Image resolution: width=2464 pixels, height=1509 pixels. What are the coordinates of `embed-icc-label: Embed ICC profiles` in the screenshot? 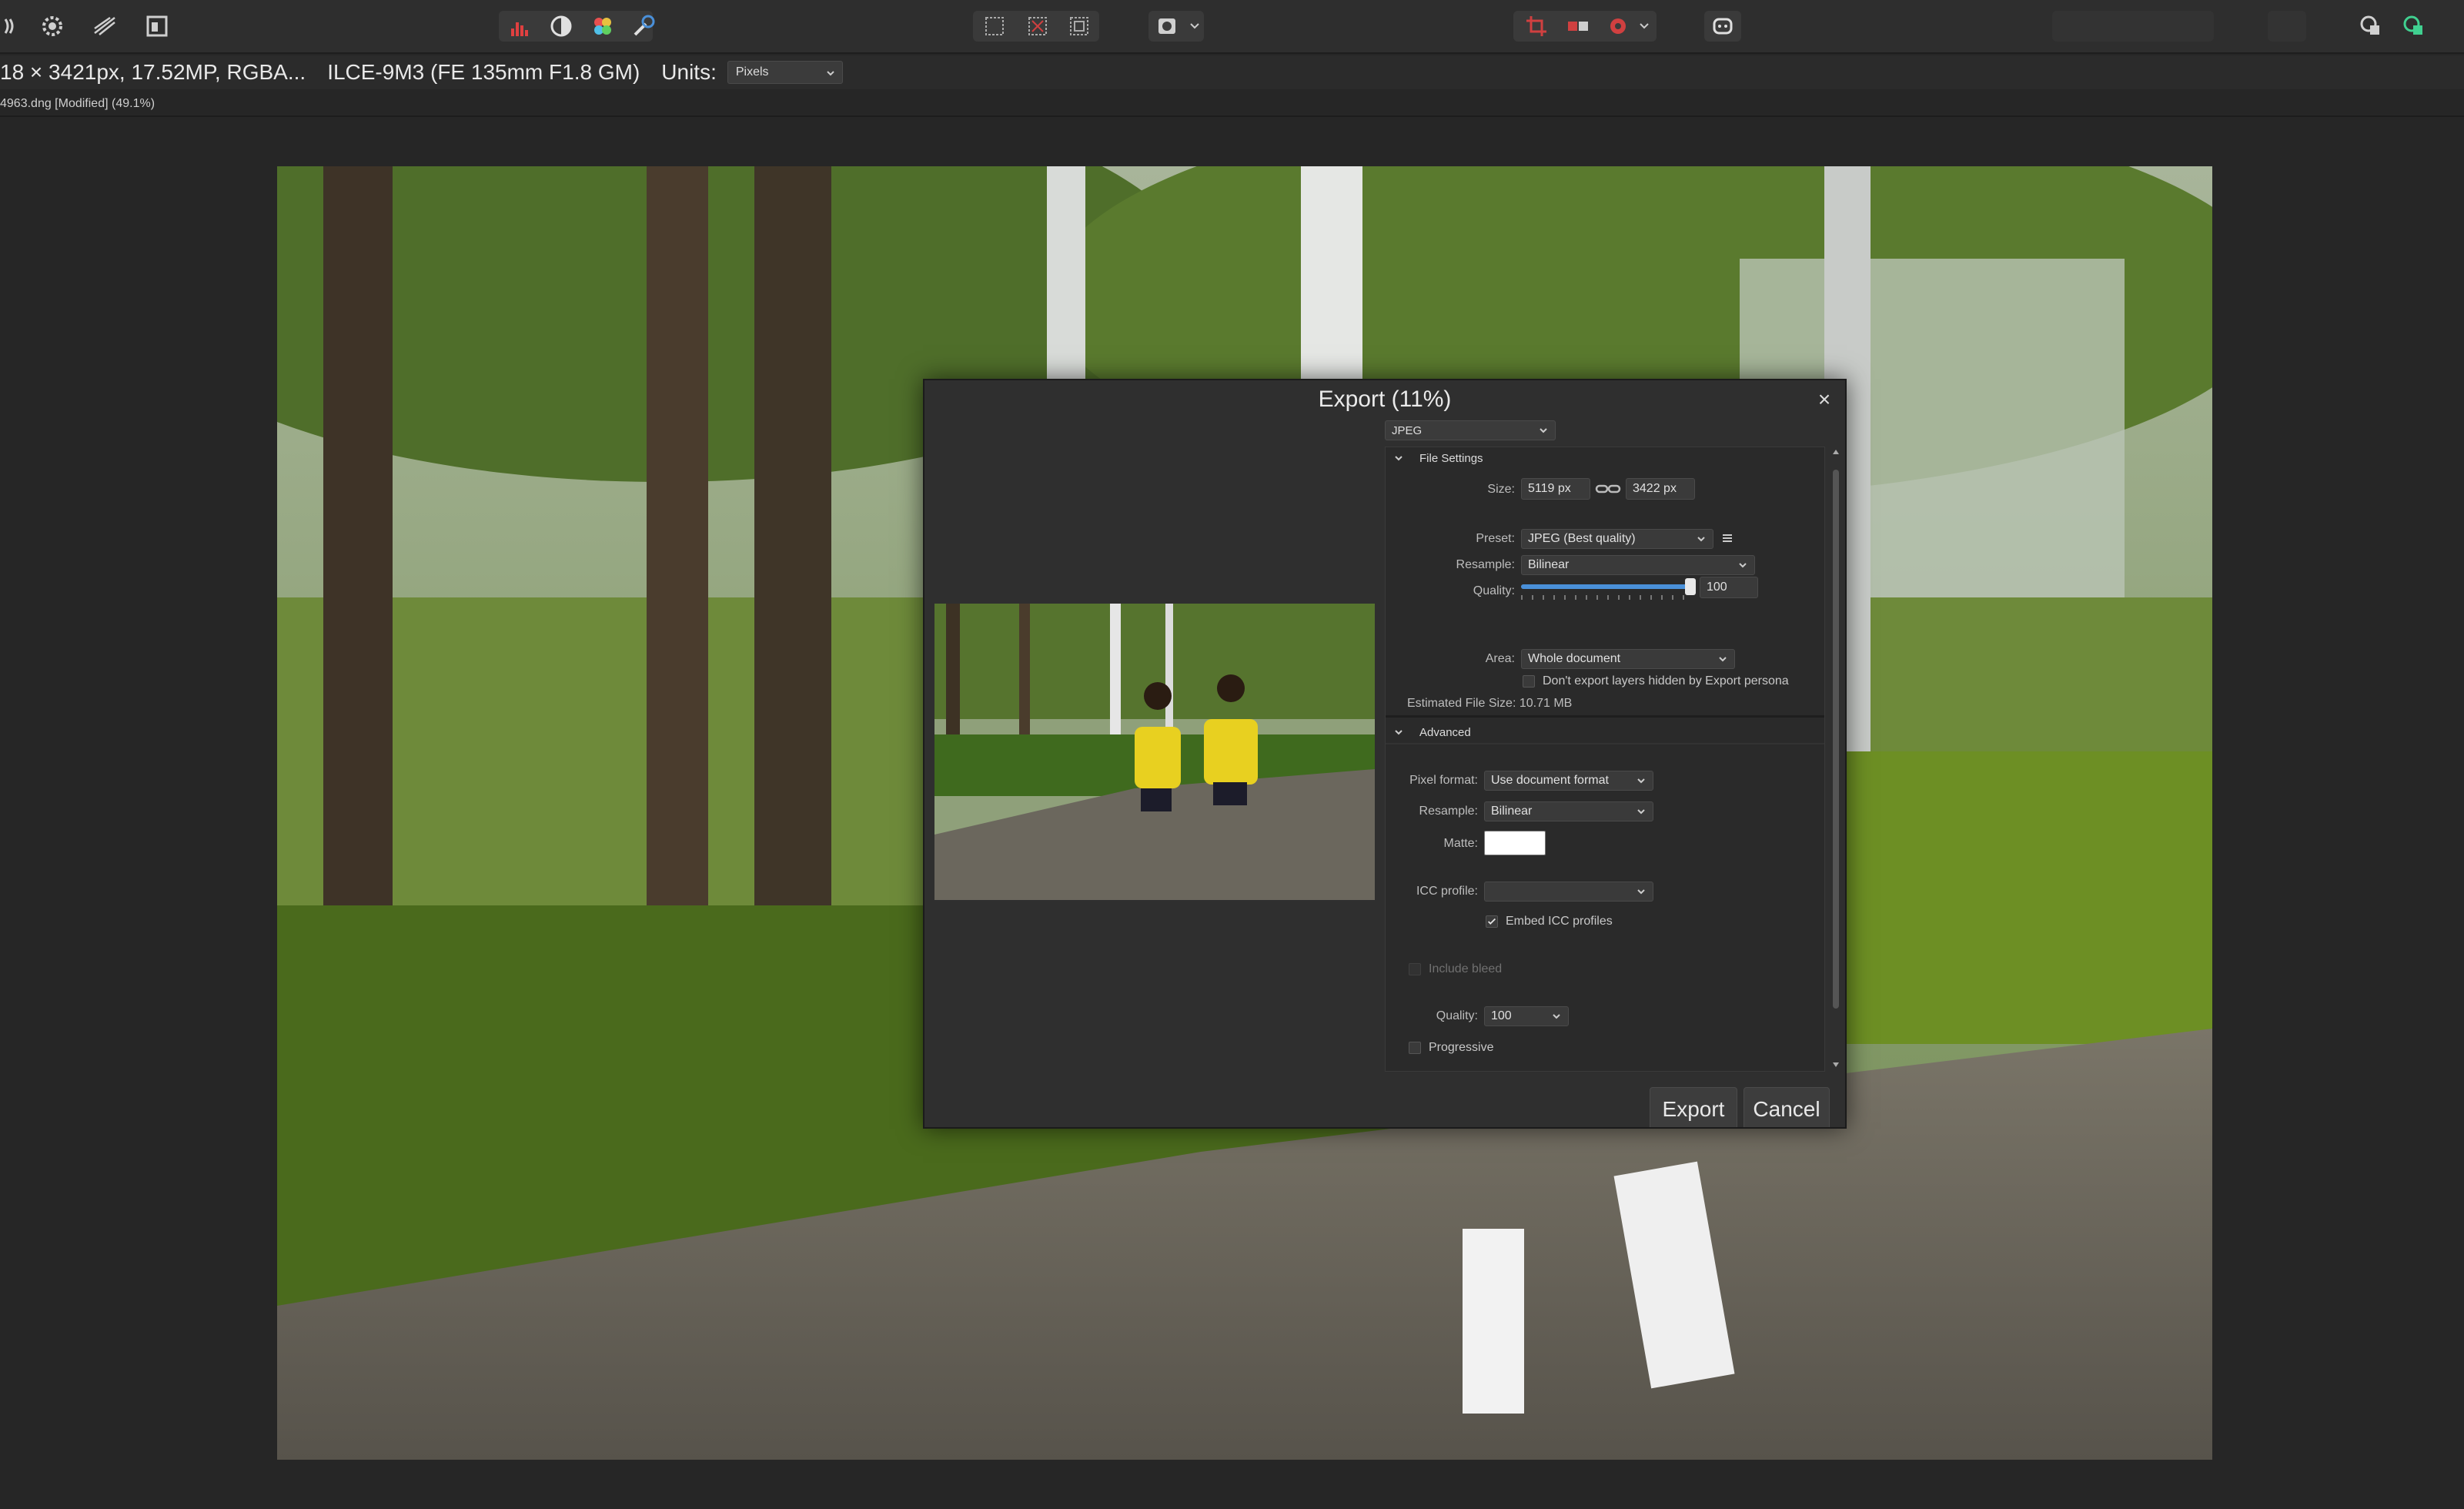 It's located at (1559, 921).